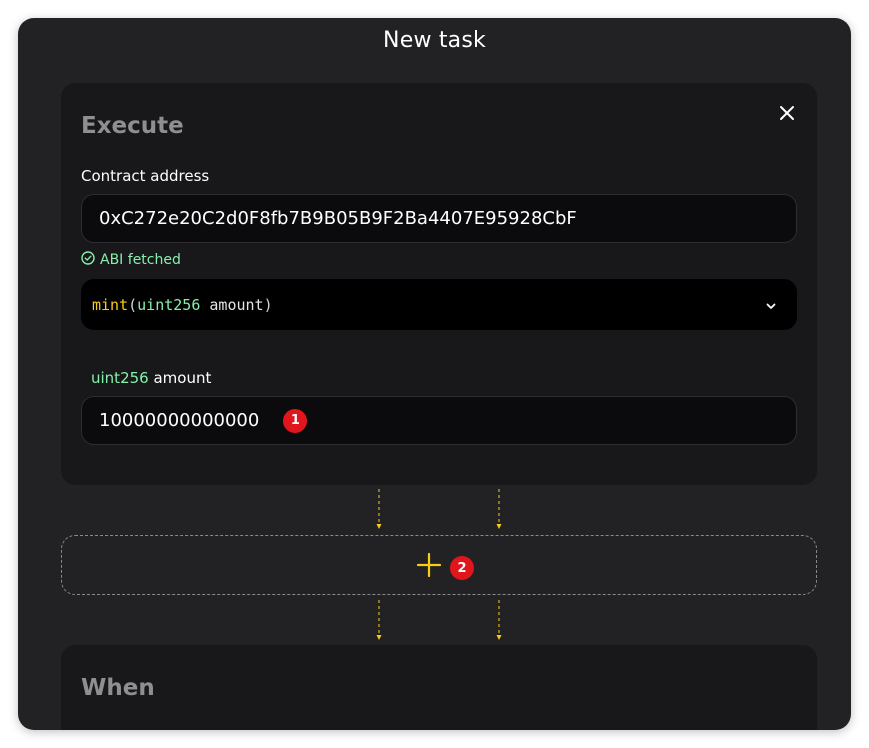 The image size is (869, 748). What do you see at coordinates (88, 260) in the screenshot?
I see `check-circle-icon` at bounding box center [88, 260].